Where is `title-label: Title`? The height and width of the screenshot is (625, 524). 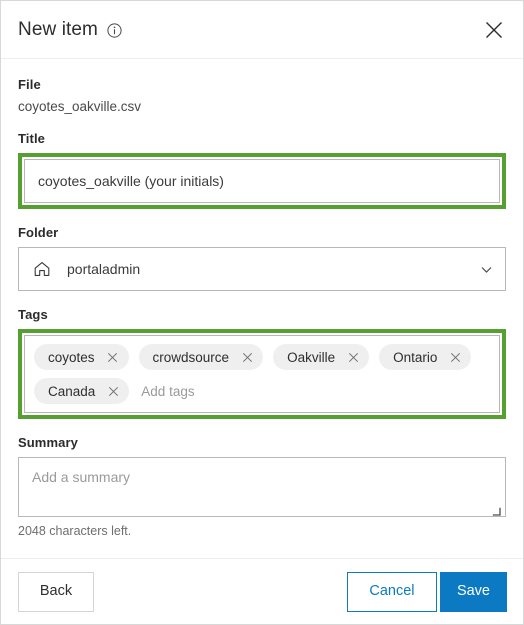 title-label: Title is located at coordinates (31, 138).